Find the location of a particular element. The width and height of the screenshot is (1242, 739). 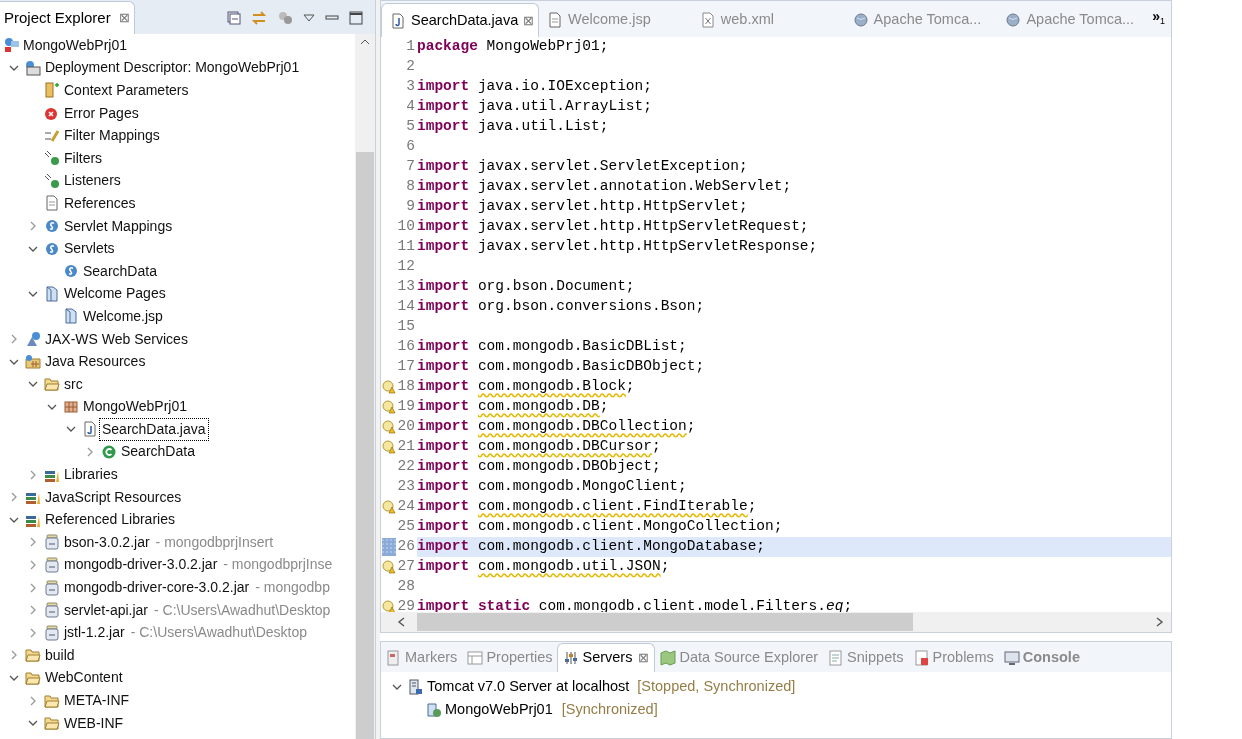

code-line: import org.bson.conversions.Bson; is located at coordinates (561, 307).